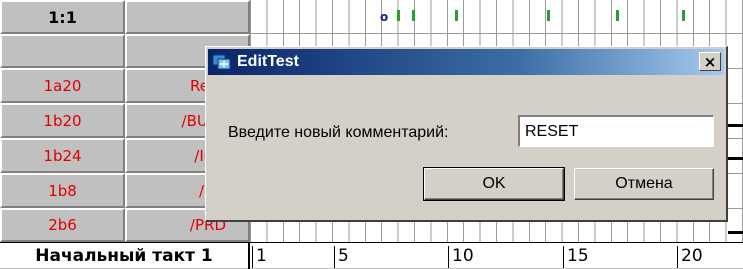 Image resolution: width=743 pixels, height=269 pixels. I want to click on tick-ruler: Начальный такт 1 1 5 10 15 20, so click(371, 255).